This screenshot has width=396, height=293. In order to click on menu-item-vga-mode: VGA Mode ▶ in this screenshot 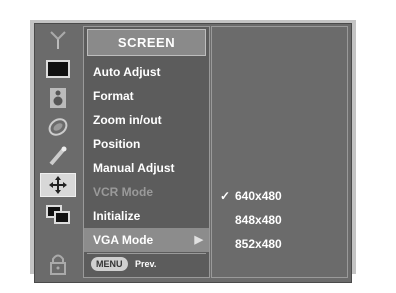, I will do `click(146, 240)`.